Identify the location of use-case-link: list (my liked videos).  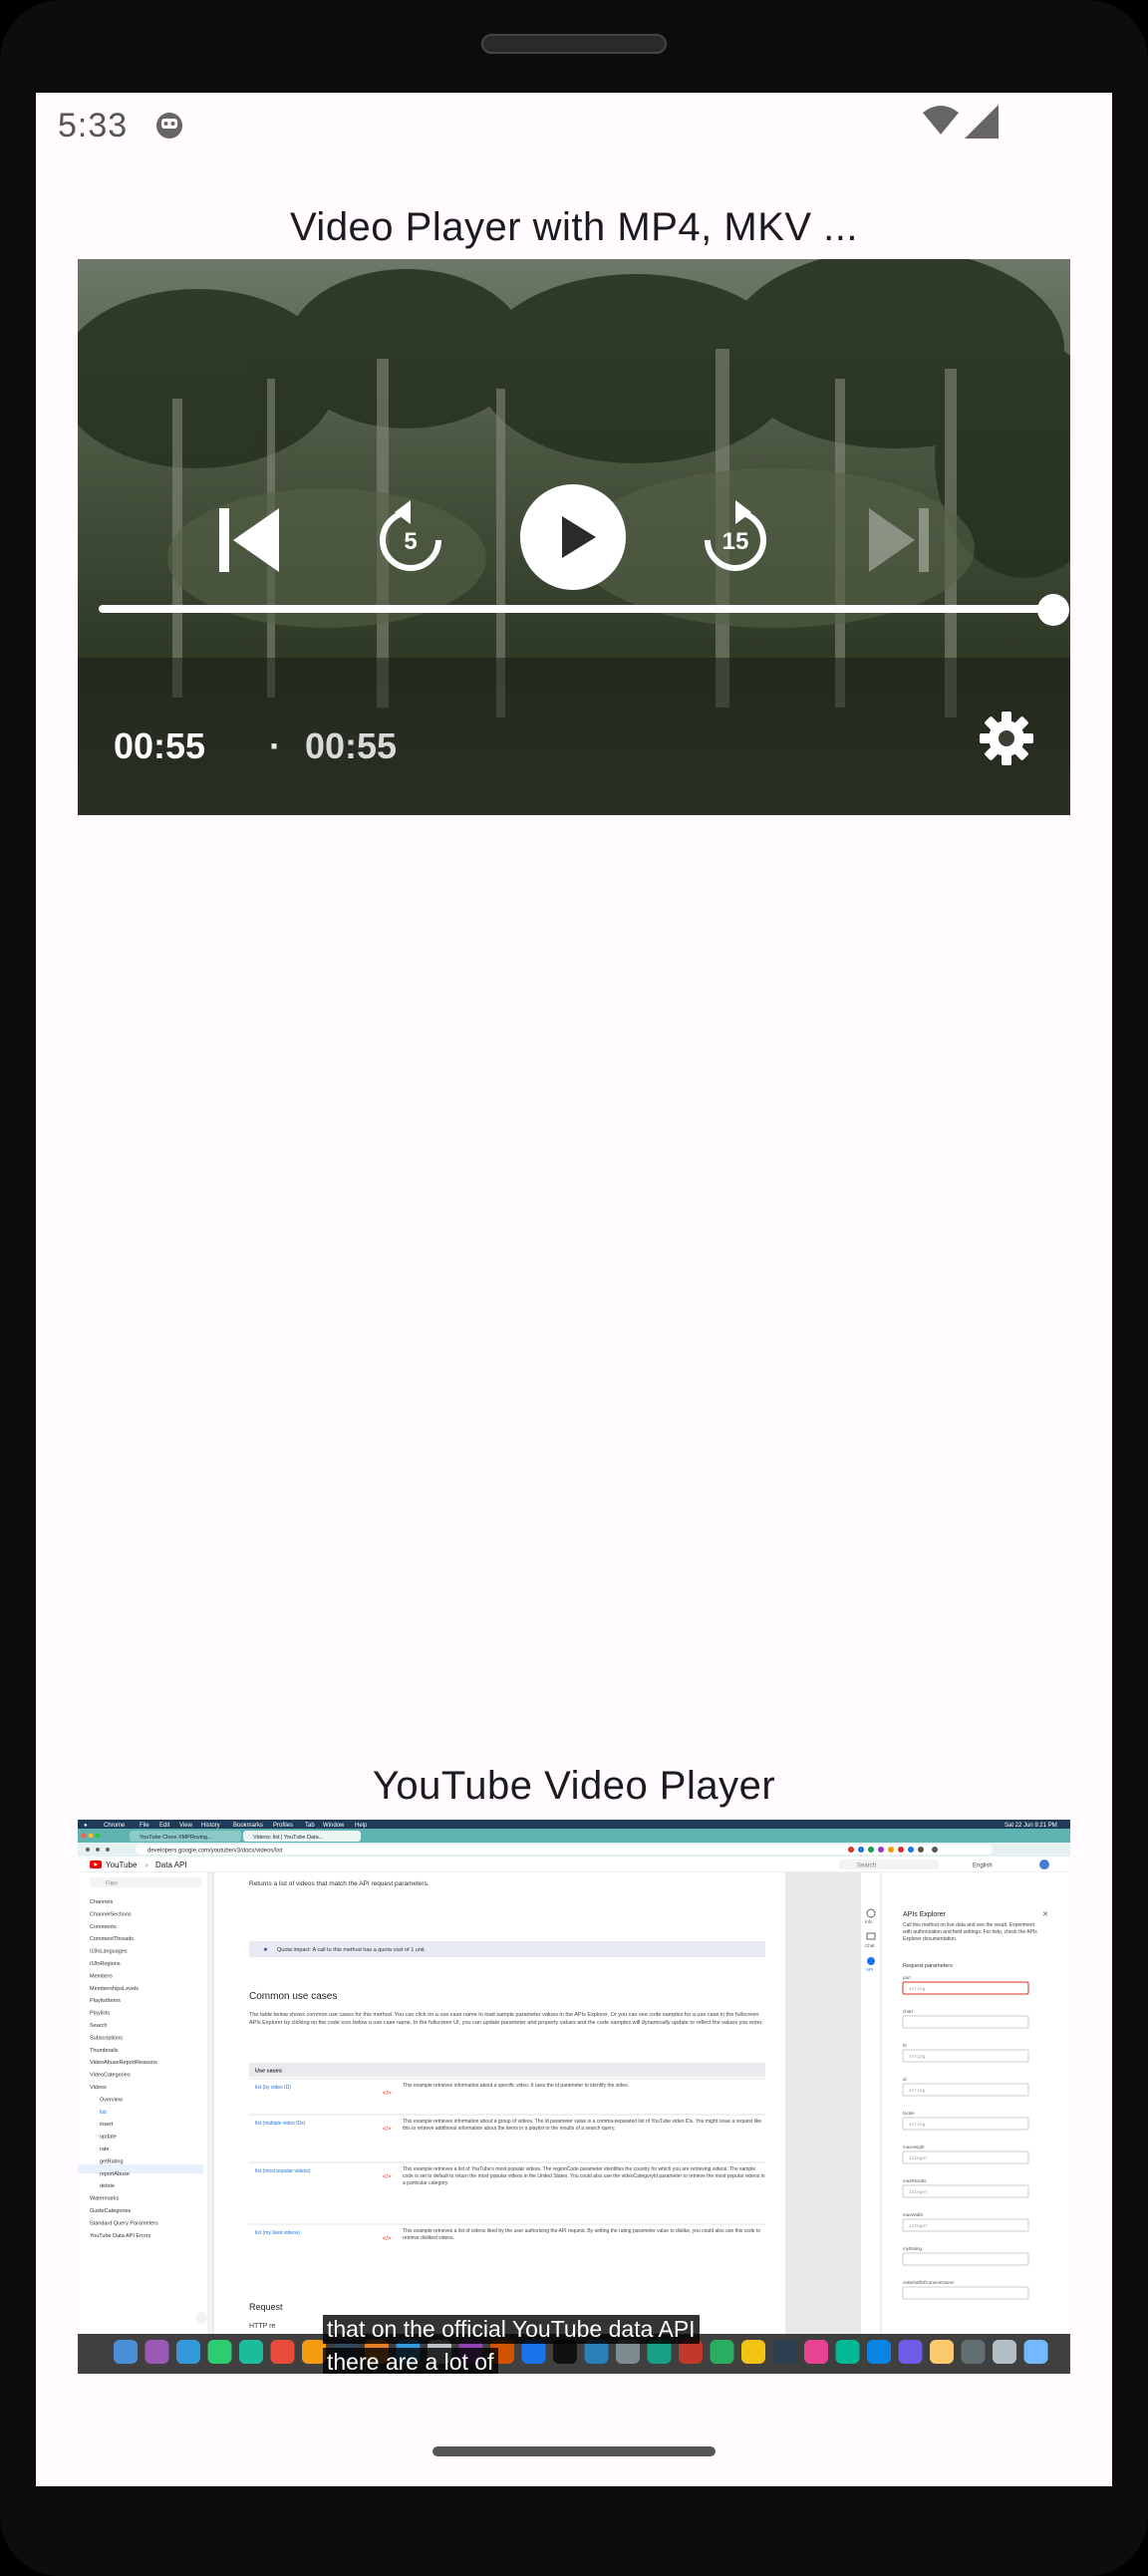
(277, 2233).